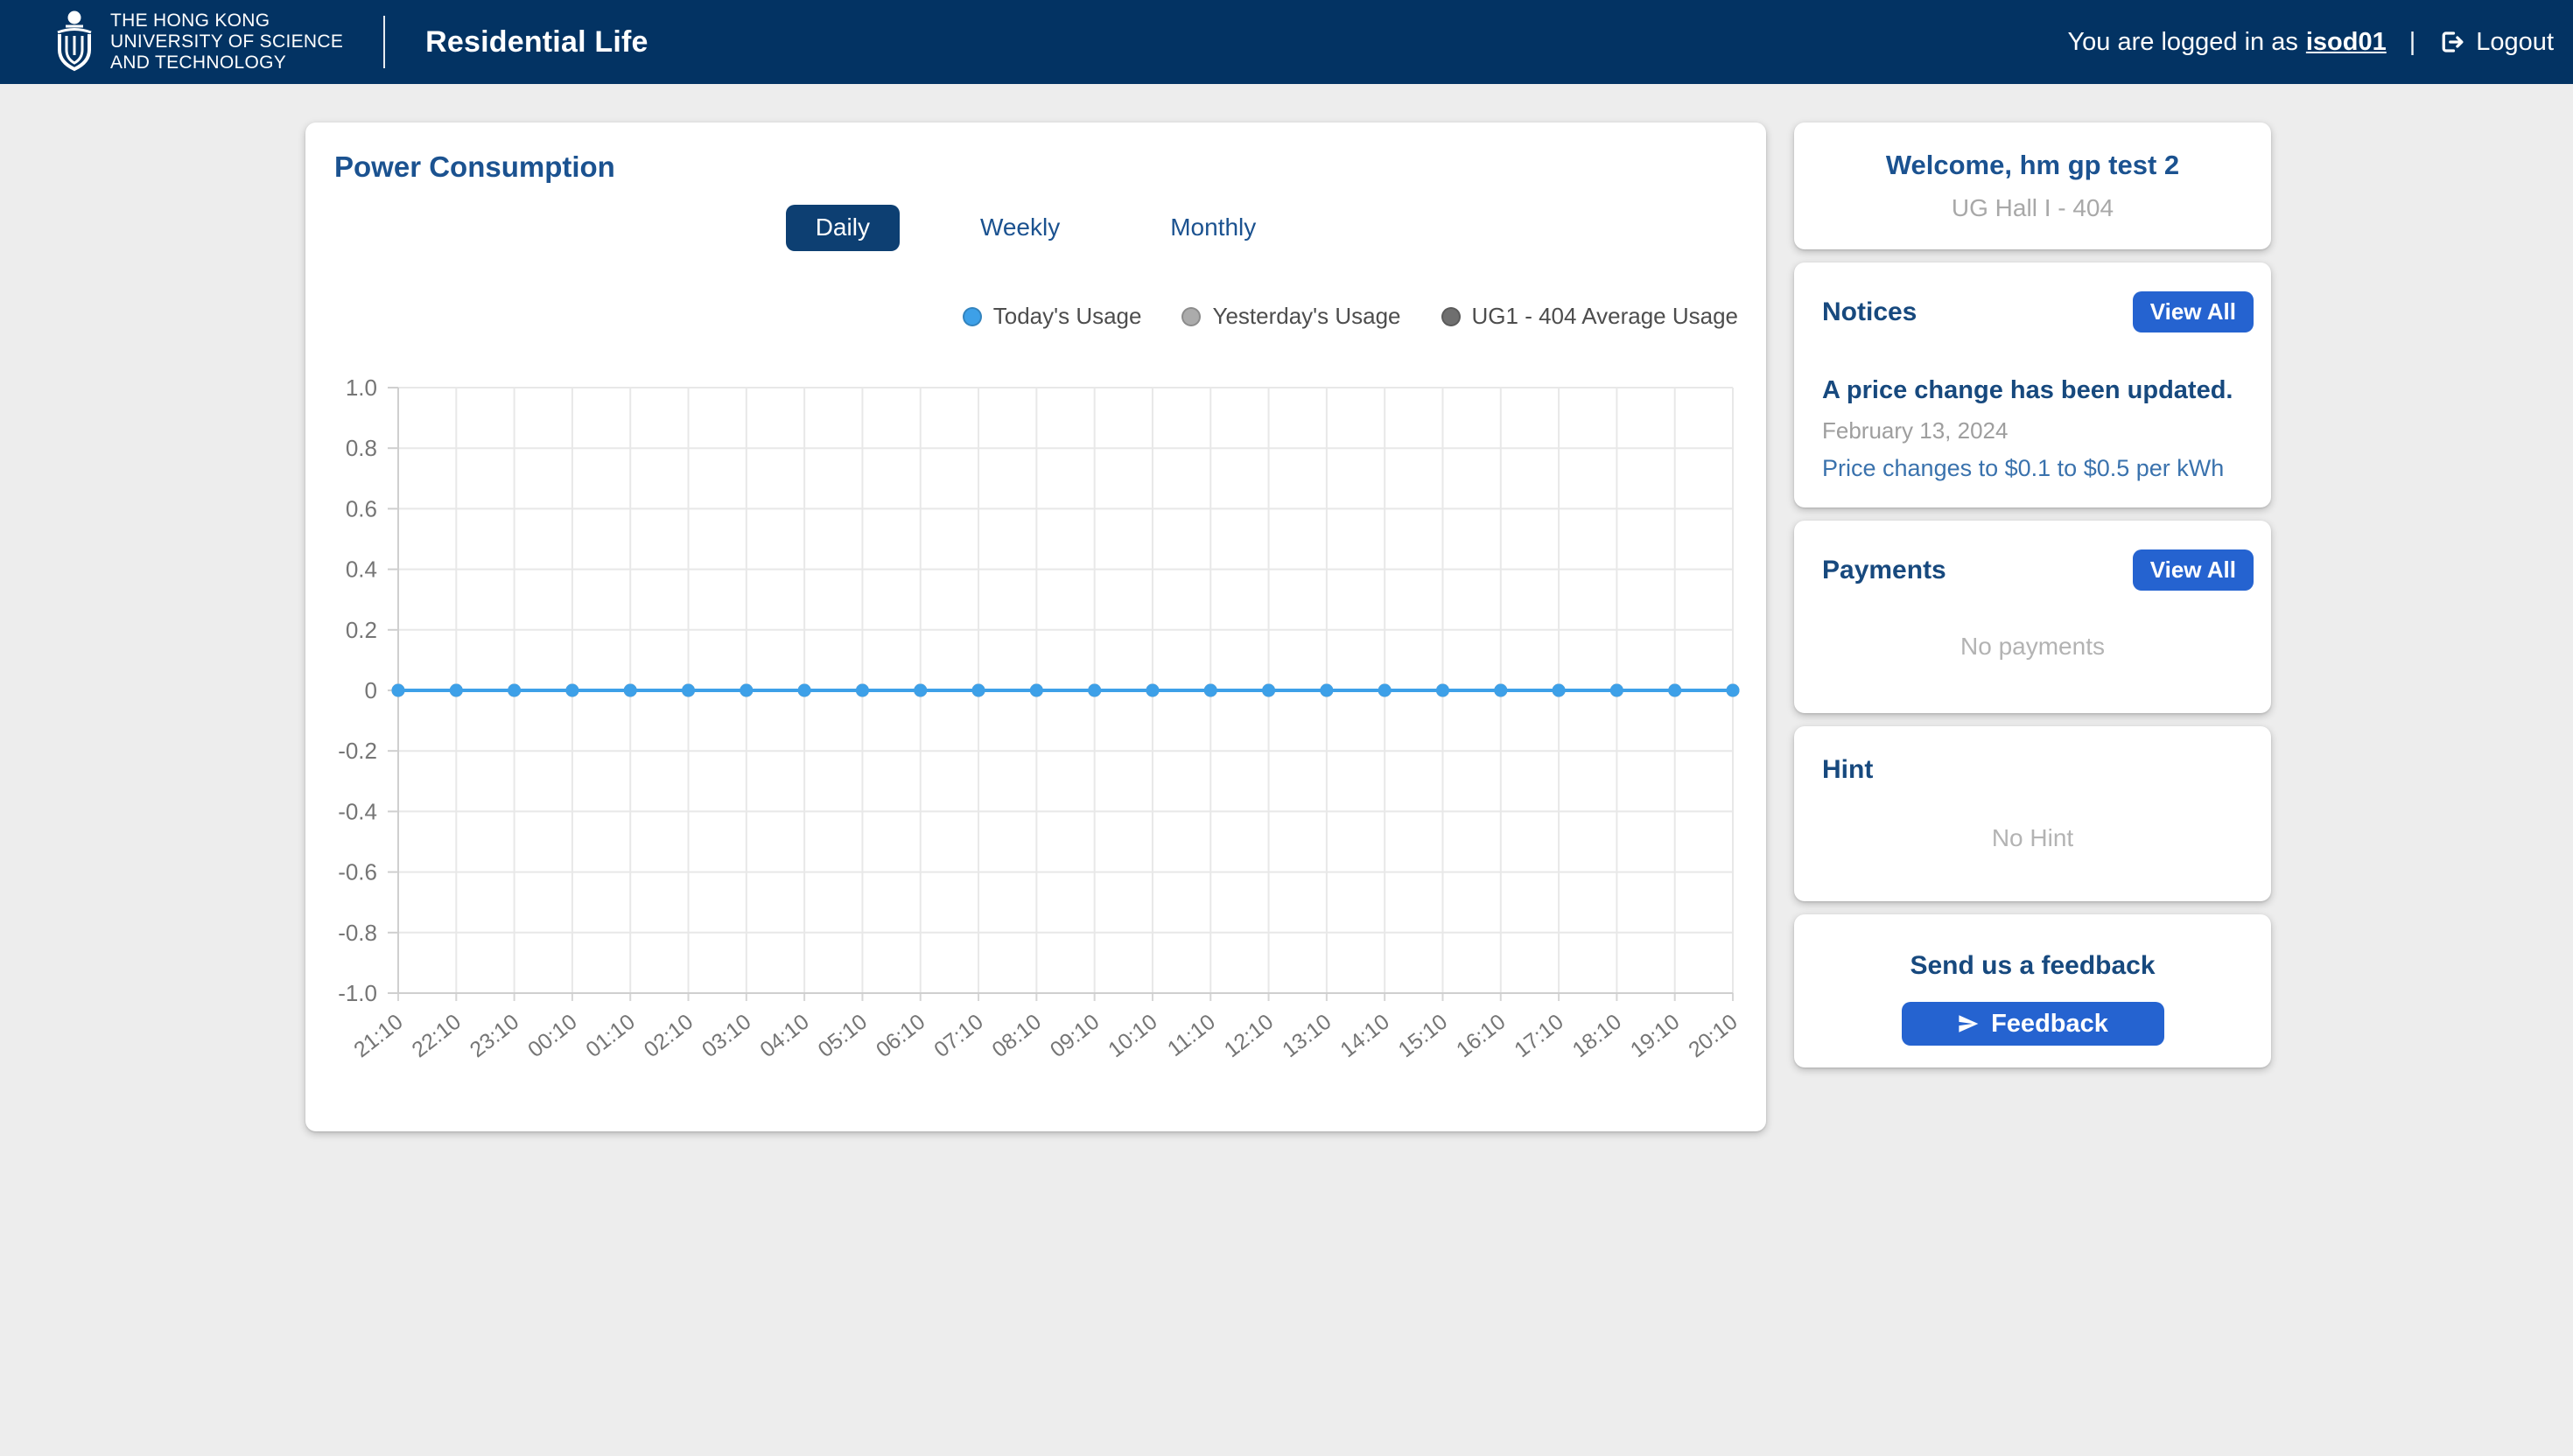  What do you see at coordinates (1597, 1036) in the screenshot?
I see `svg-text: 18:10` at bounding box center [1597, 1036].